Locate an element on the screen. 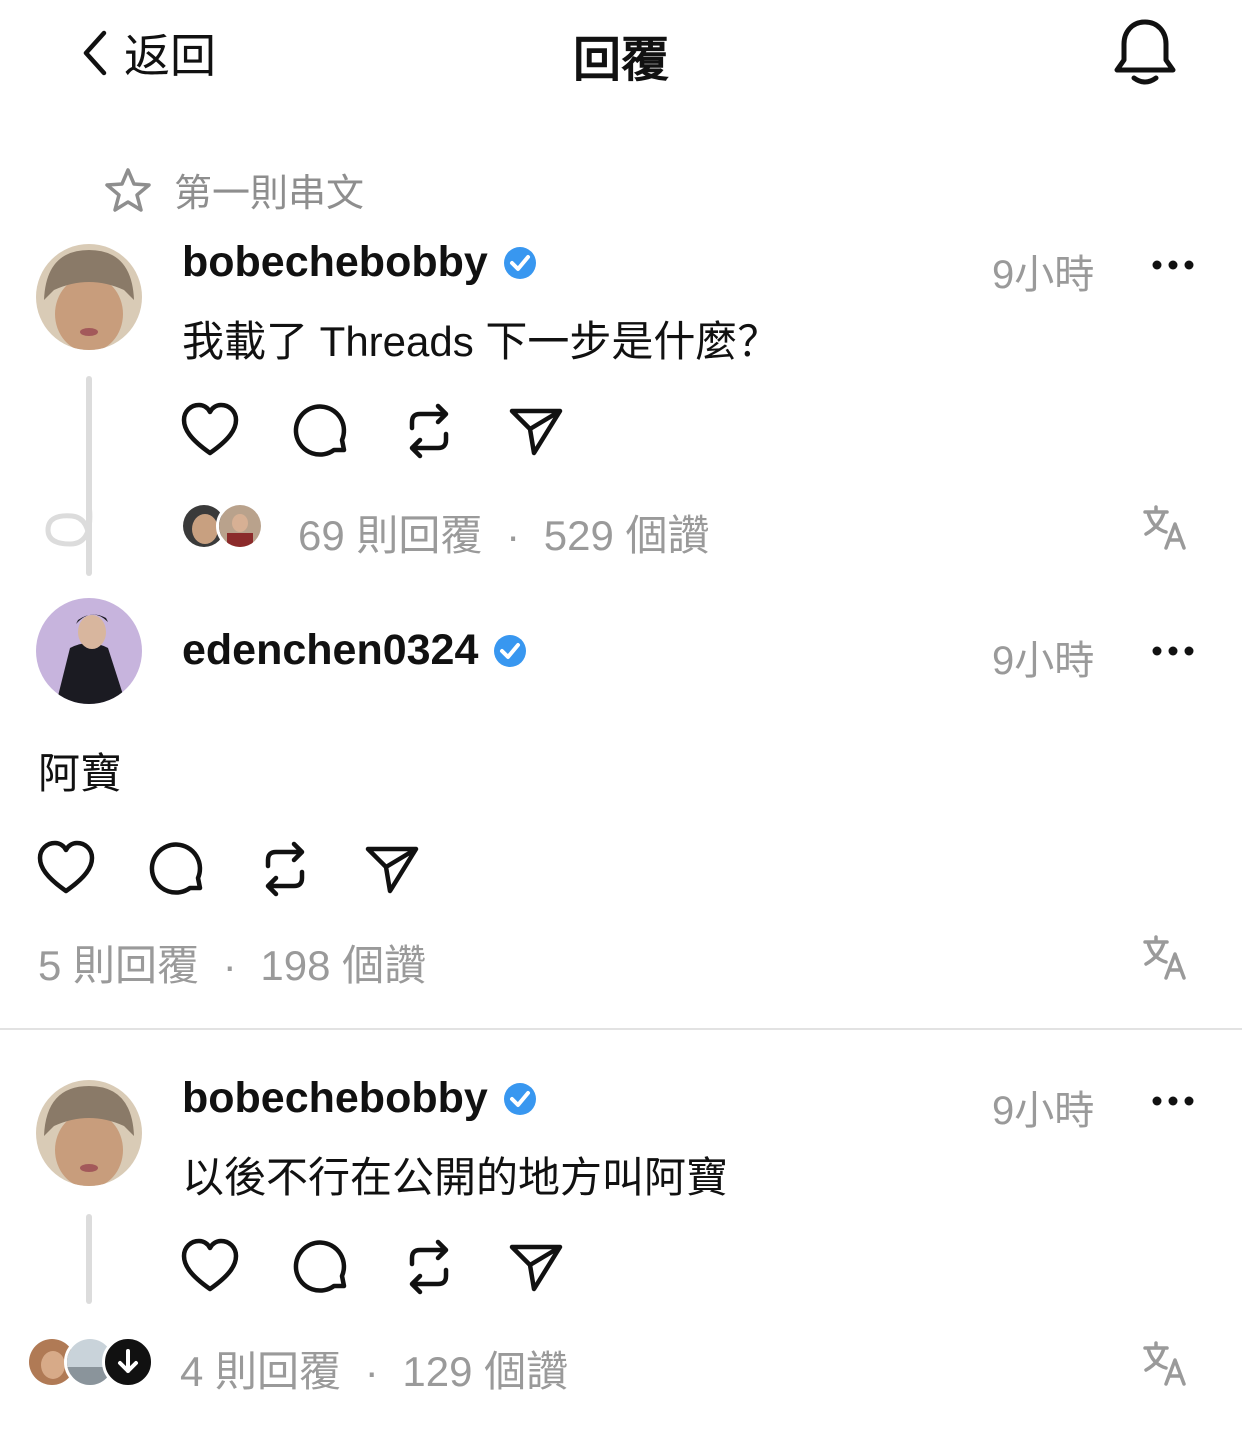 This screenshot has height=1442, width=1242. thread-loop-icon is located at coordinates (72, 529).